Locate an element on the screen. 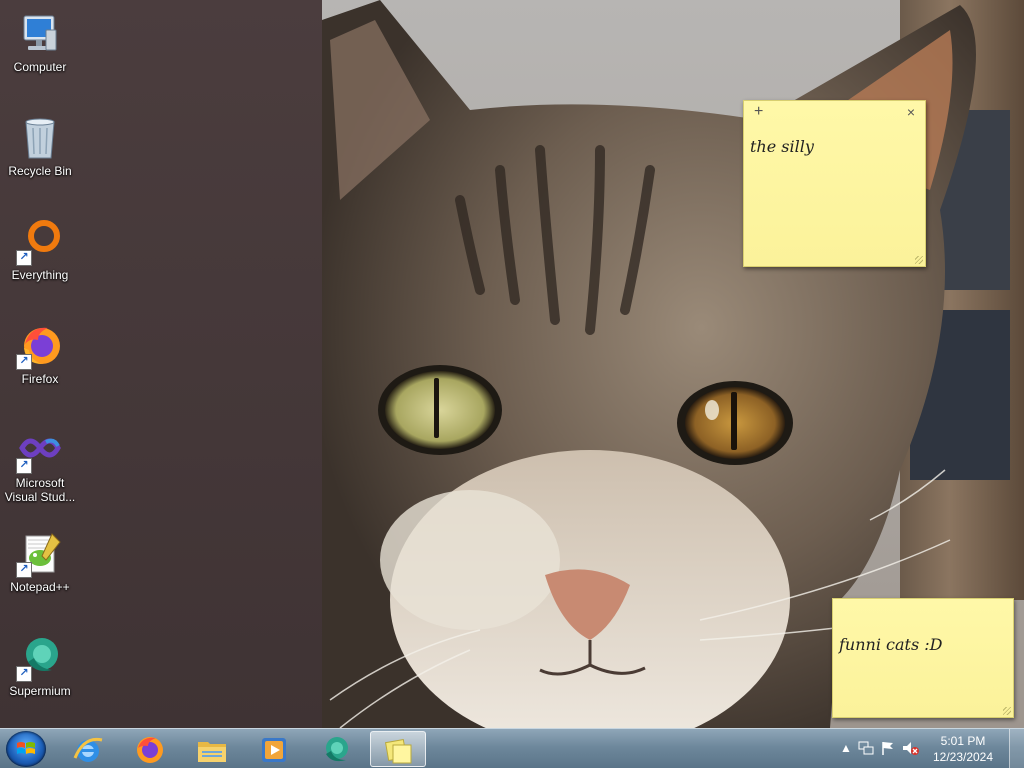 The width and height of the screenshot is (1024, 769). internet-explorer-icon is located at coordinates (88, 749).